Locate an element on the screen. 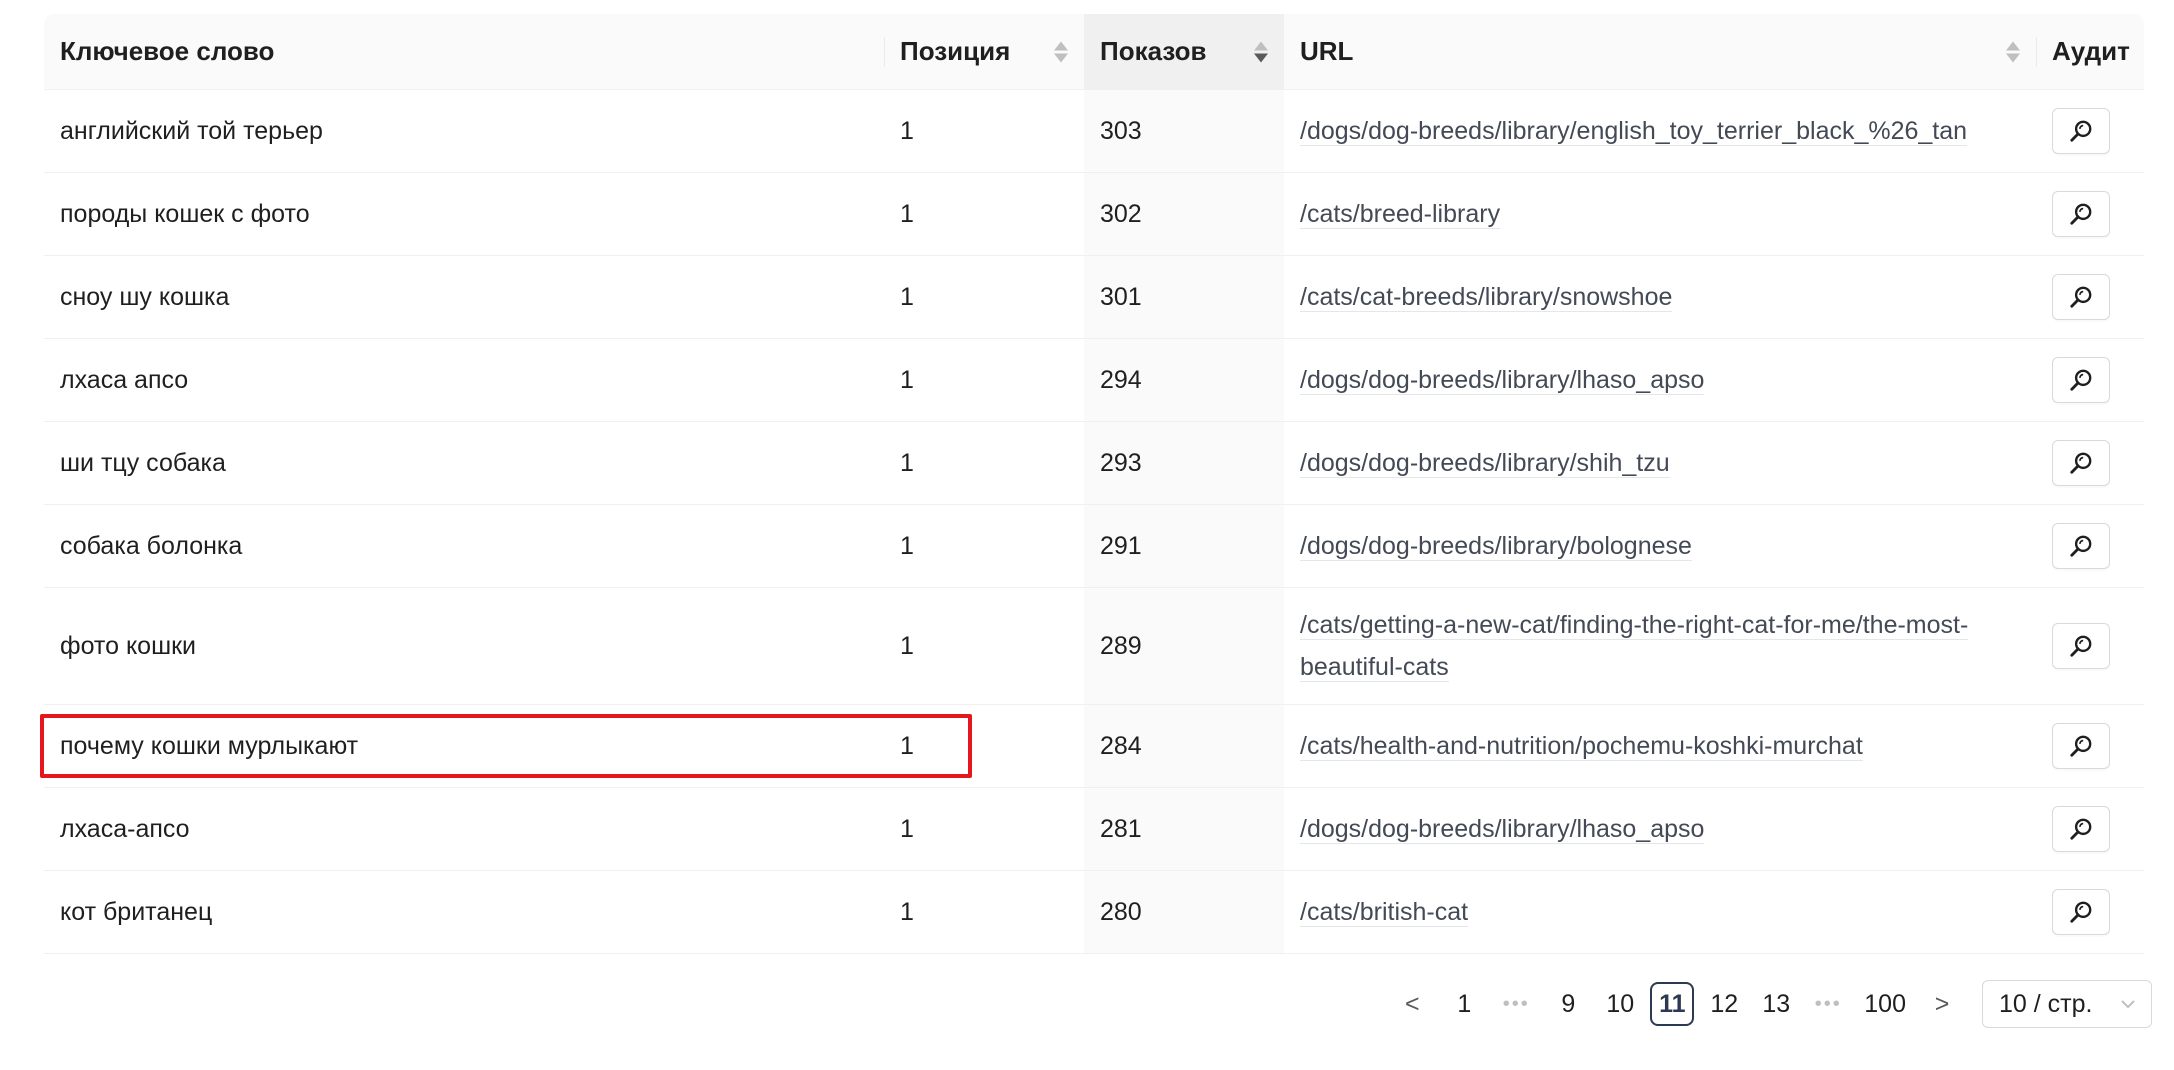 The image size is (2174, 1070). url-link: /cats/cat-breeds/library/snowshoe is located at coordinates (1486, 297).